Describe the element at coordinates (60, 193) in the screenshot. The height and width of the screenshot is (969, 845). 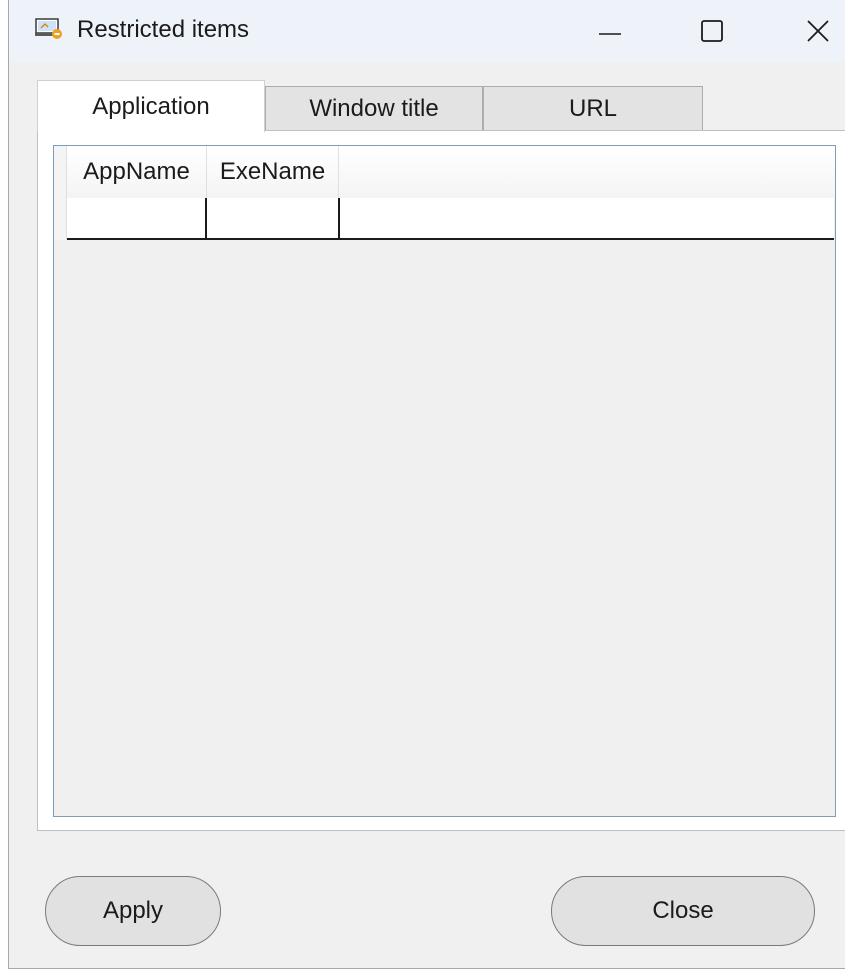
I see `row-header-column` at that location.